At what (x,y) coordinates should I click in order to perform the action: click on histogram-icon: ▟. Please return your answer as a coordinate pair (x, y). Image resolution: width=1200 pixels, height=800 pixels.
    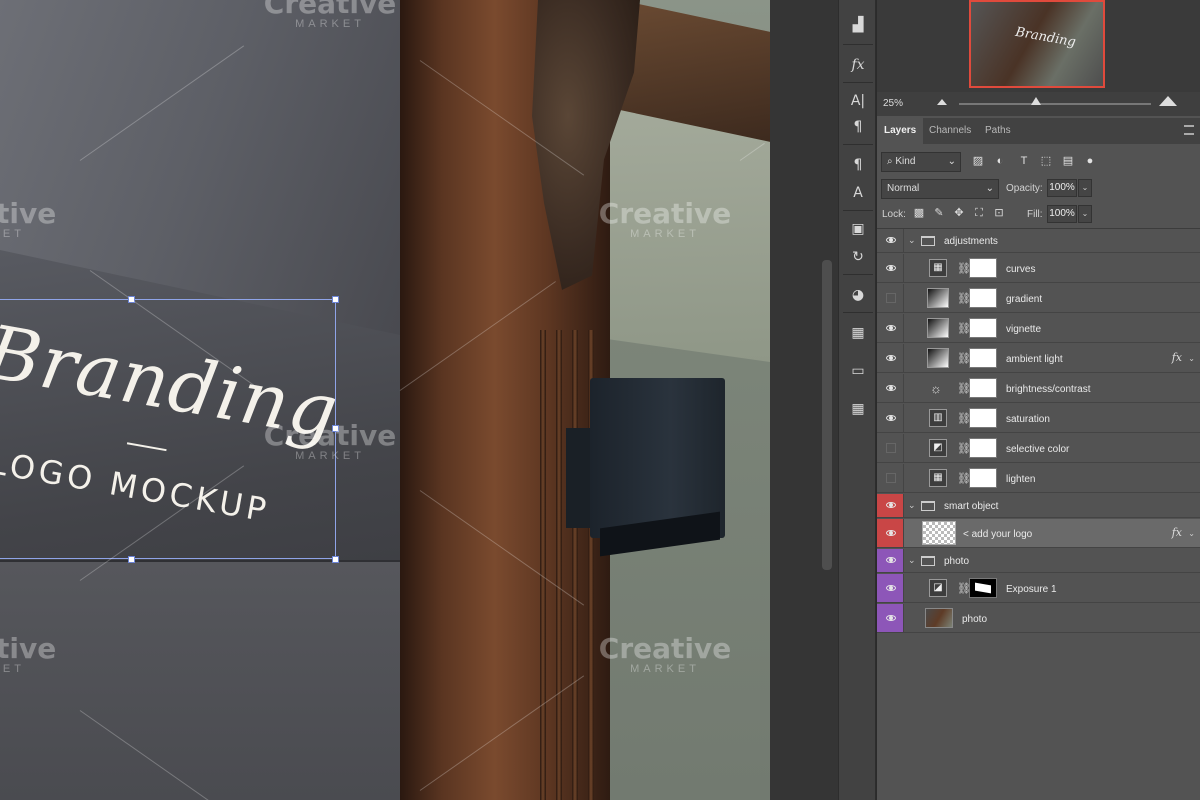
    Looking at the image, I should click on (858, 25).